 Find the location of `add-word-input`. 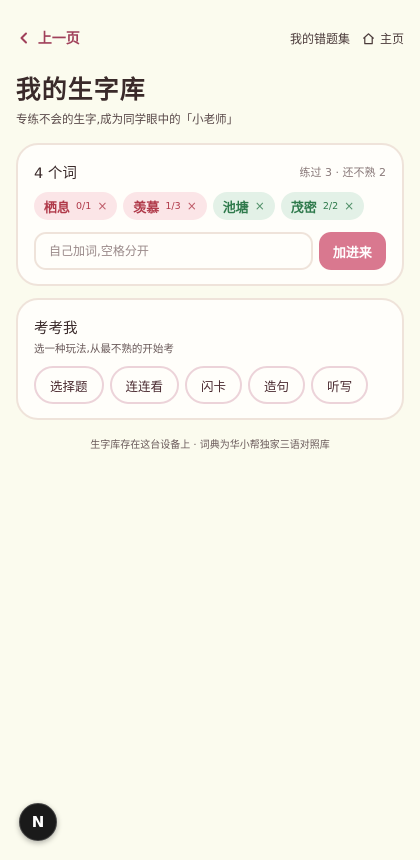

add-word-input is located at coordinates (173, 251).